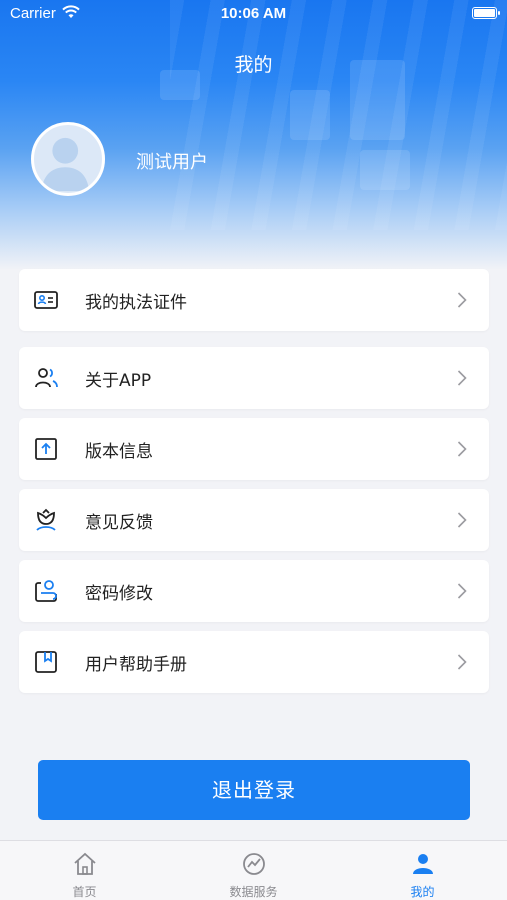 The height and width of the screenshot is (900, 507). I want to click on password-icon, so click(46, 591).